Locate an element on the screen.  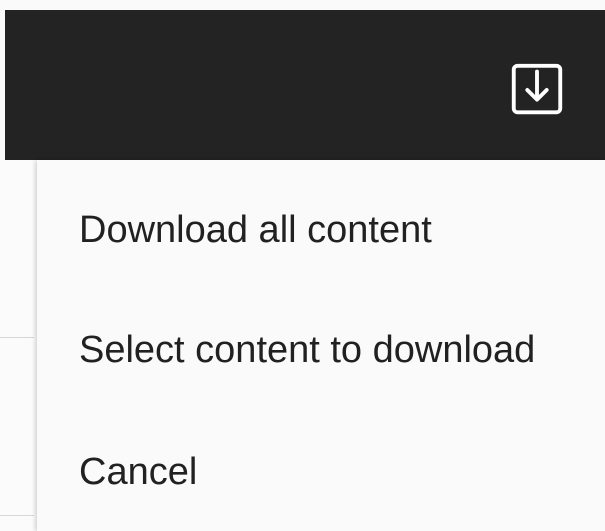
menu-item-select-content: Select content to download is located at coordinates (321, 350).